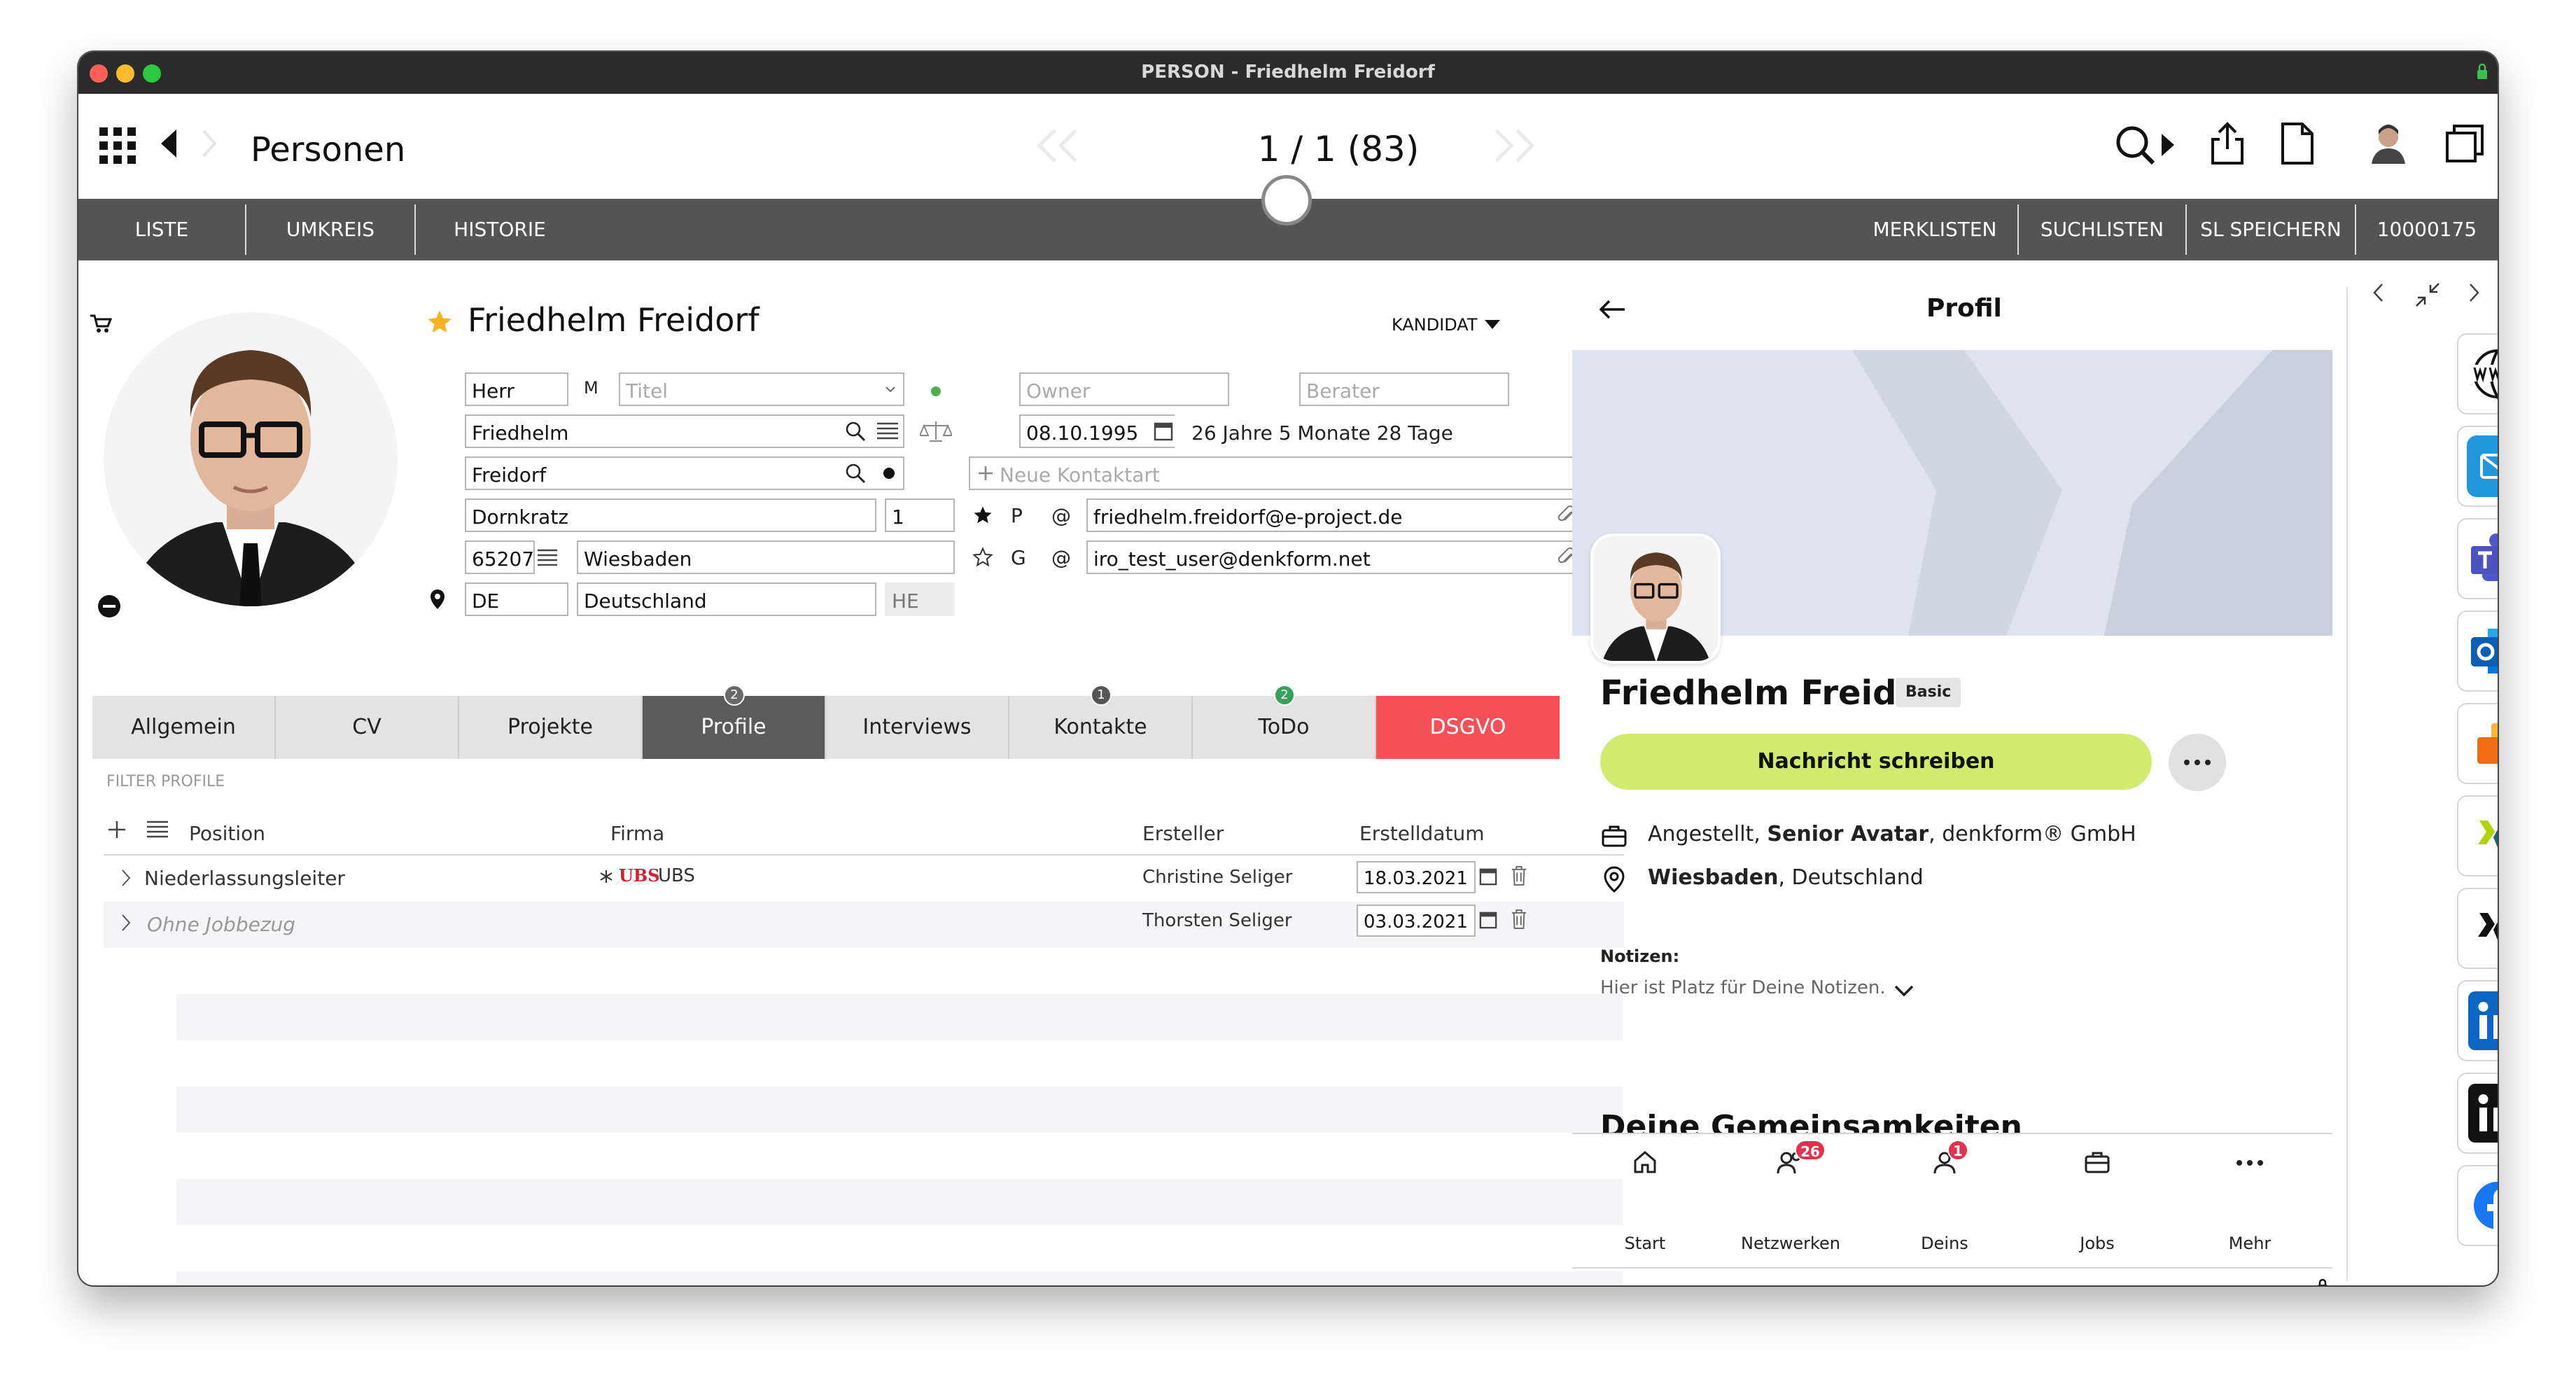 The width and height of the screenshot is (2576, 1389). Describe the element at coordinates (606, 877) in the screenshot. I see `ubs-keys-icon` at that location.